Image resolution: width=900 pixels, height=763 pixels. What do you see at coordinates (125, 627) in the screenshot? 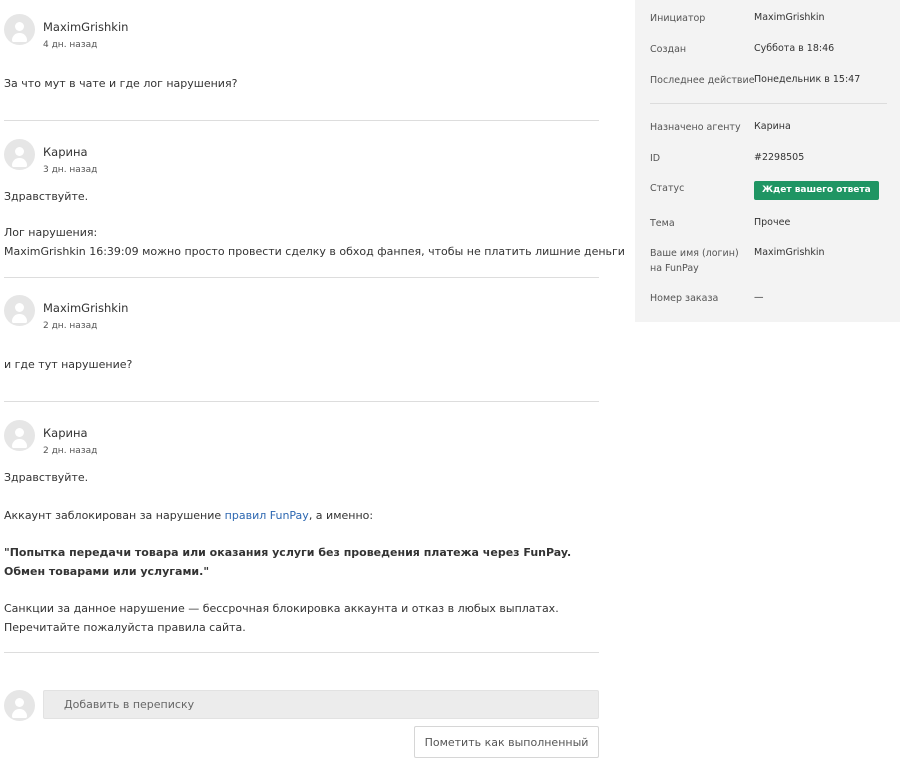
I see `reread-rules-text: Перечитайте пожалуйста правила сайта.` at bounding box center [125, 627].